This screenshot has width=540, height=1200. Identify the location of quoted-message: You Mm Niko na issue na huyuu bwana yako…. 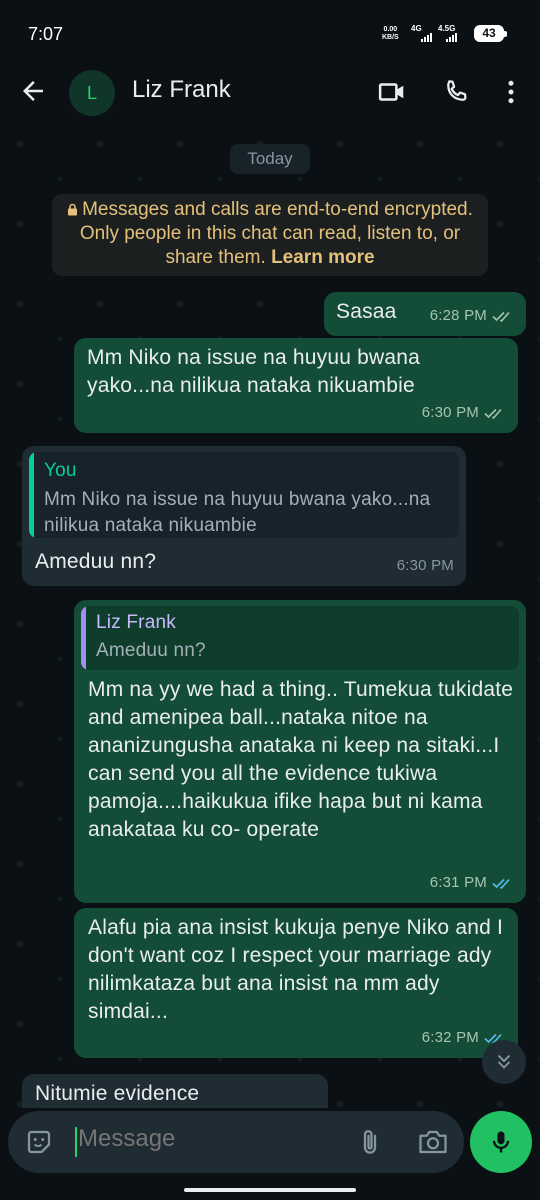
(244, 495).